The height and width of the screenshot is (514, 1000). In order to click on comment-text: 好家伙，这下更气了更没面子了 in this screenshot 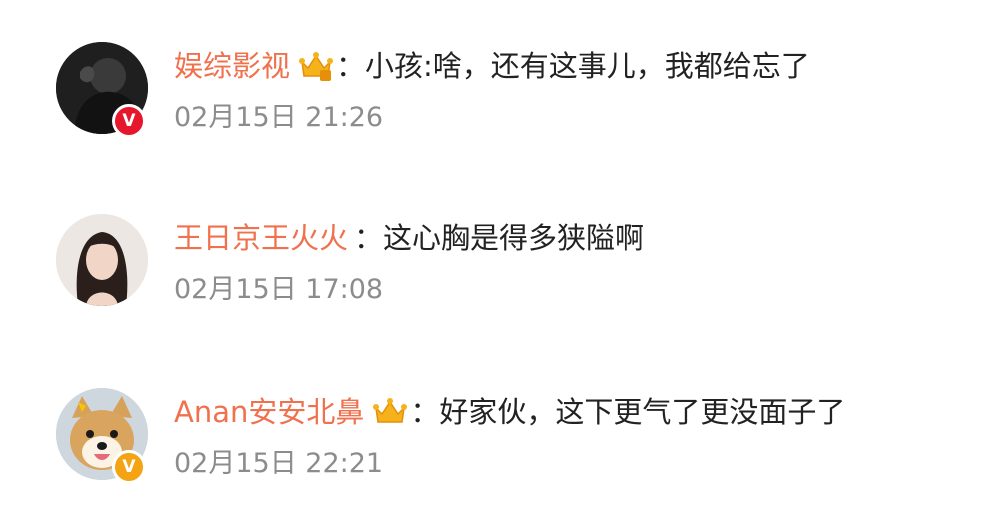, I will do `click(642, 412)`.